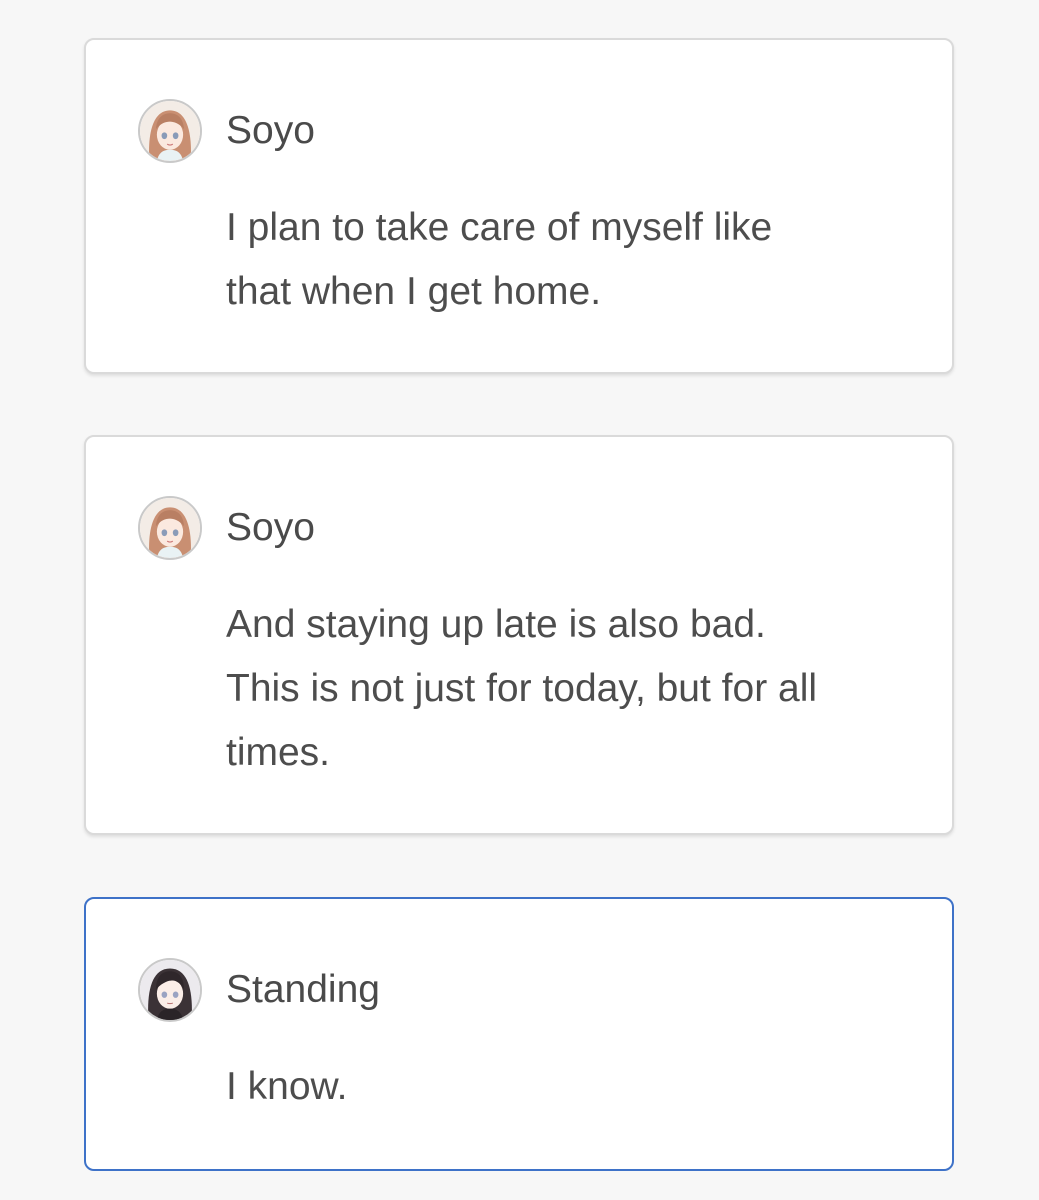  Describe the element at coordinates (414, 291) in the screenshot. I see `message-line: that when I get home.` at that location.